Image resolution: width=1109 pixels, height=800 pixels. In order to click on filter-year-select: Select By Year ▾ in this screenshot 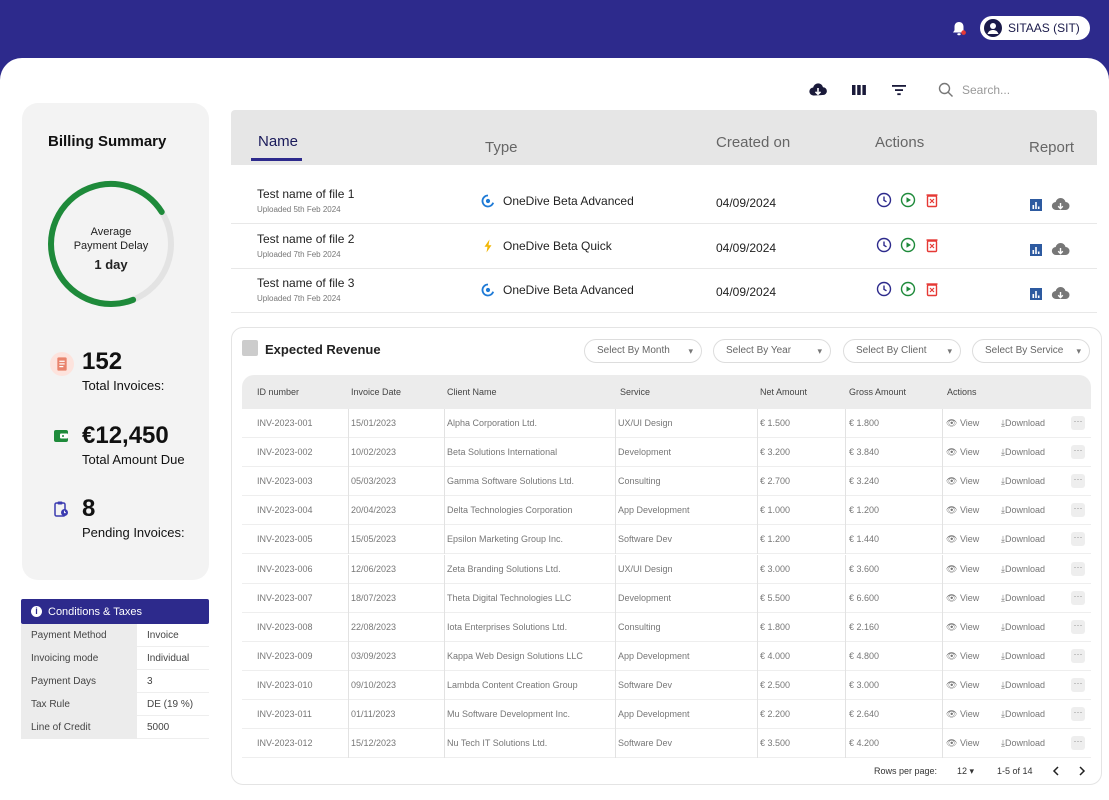, I will do `click(772, 351)`.